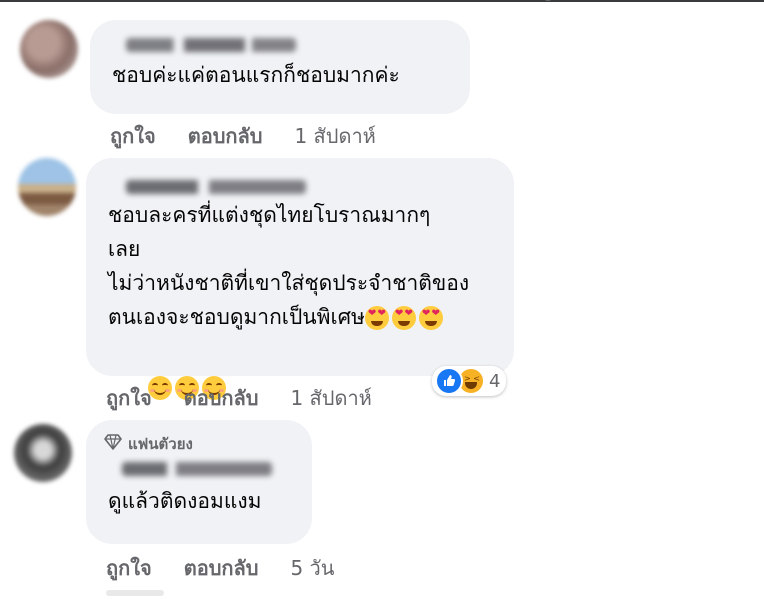  Describe the element at coordinates (495, 381) in the screenshot. I see `reaction-count: 4` at that location.